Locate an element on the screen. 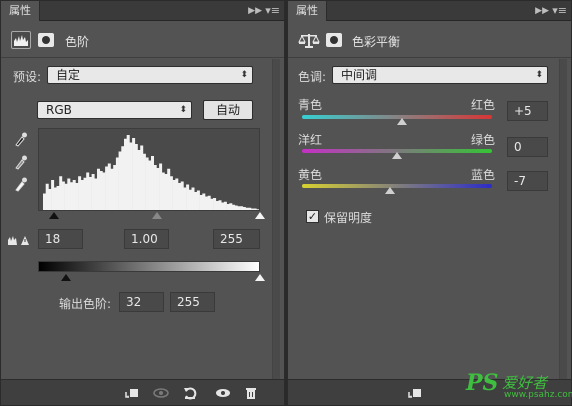  panel-title: 色彩平衡 is located at coordinates (376, 42).